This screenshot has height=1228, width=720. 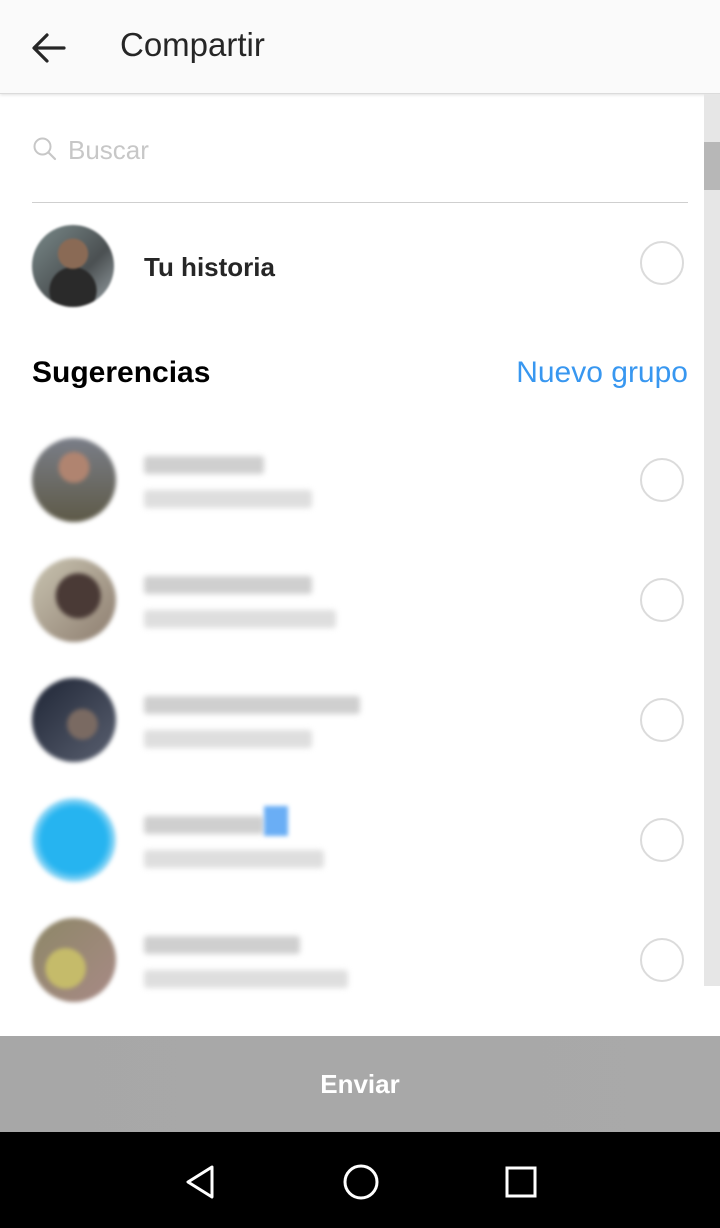 I want to click on system-back-button, so click(x=200, y=1182).